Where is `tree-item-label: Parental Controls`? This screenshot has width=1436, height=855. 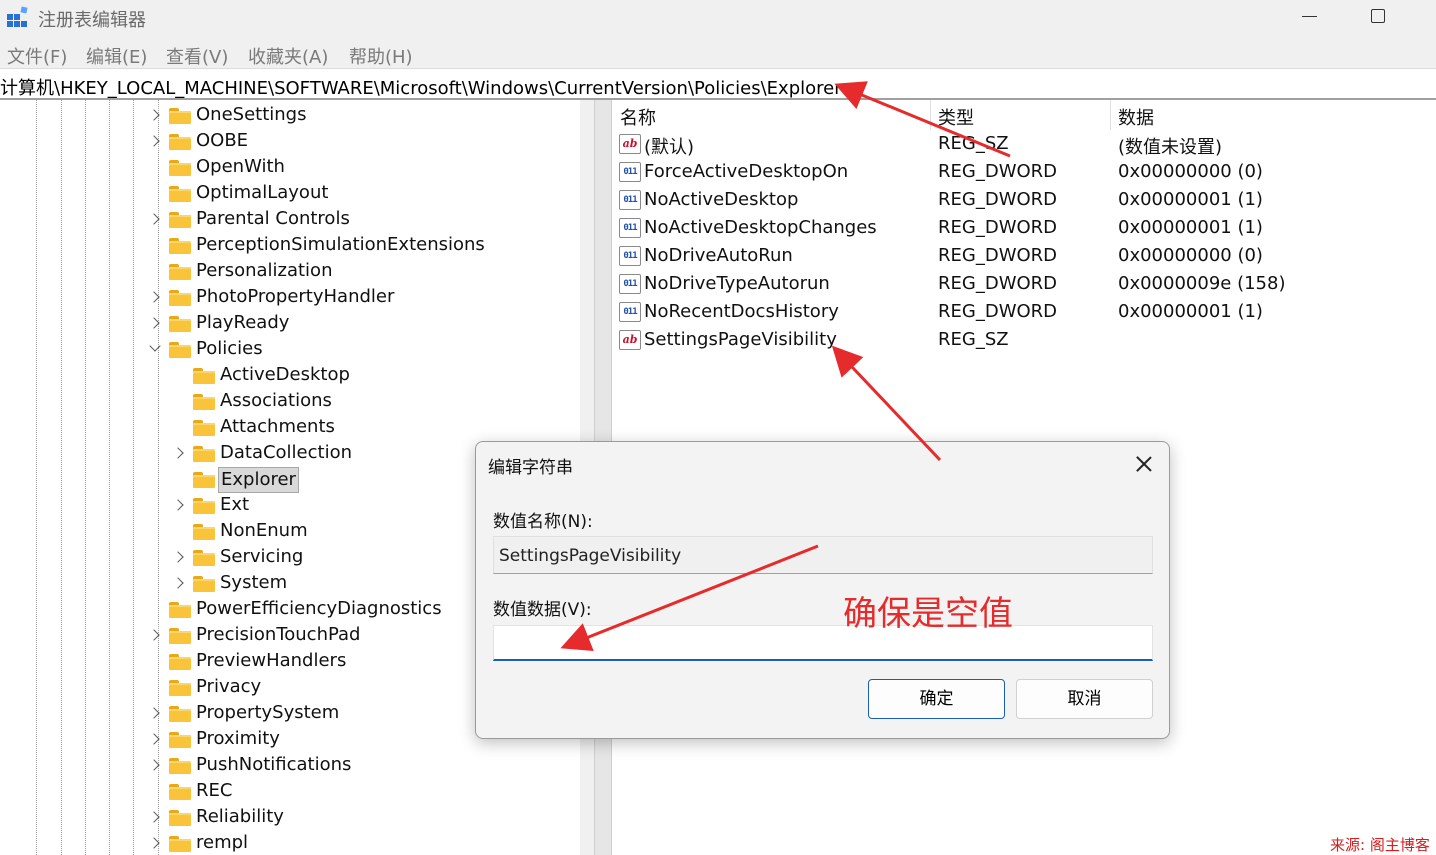 tree-item-label: Parental Controls is located at coordinates (273, 218).